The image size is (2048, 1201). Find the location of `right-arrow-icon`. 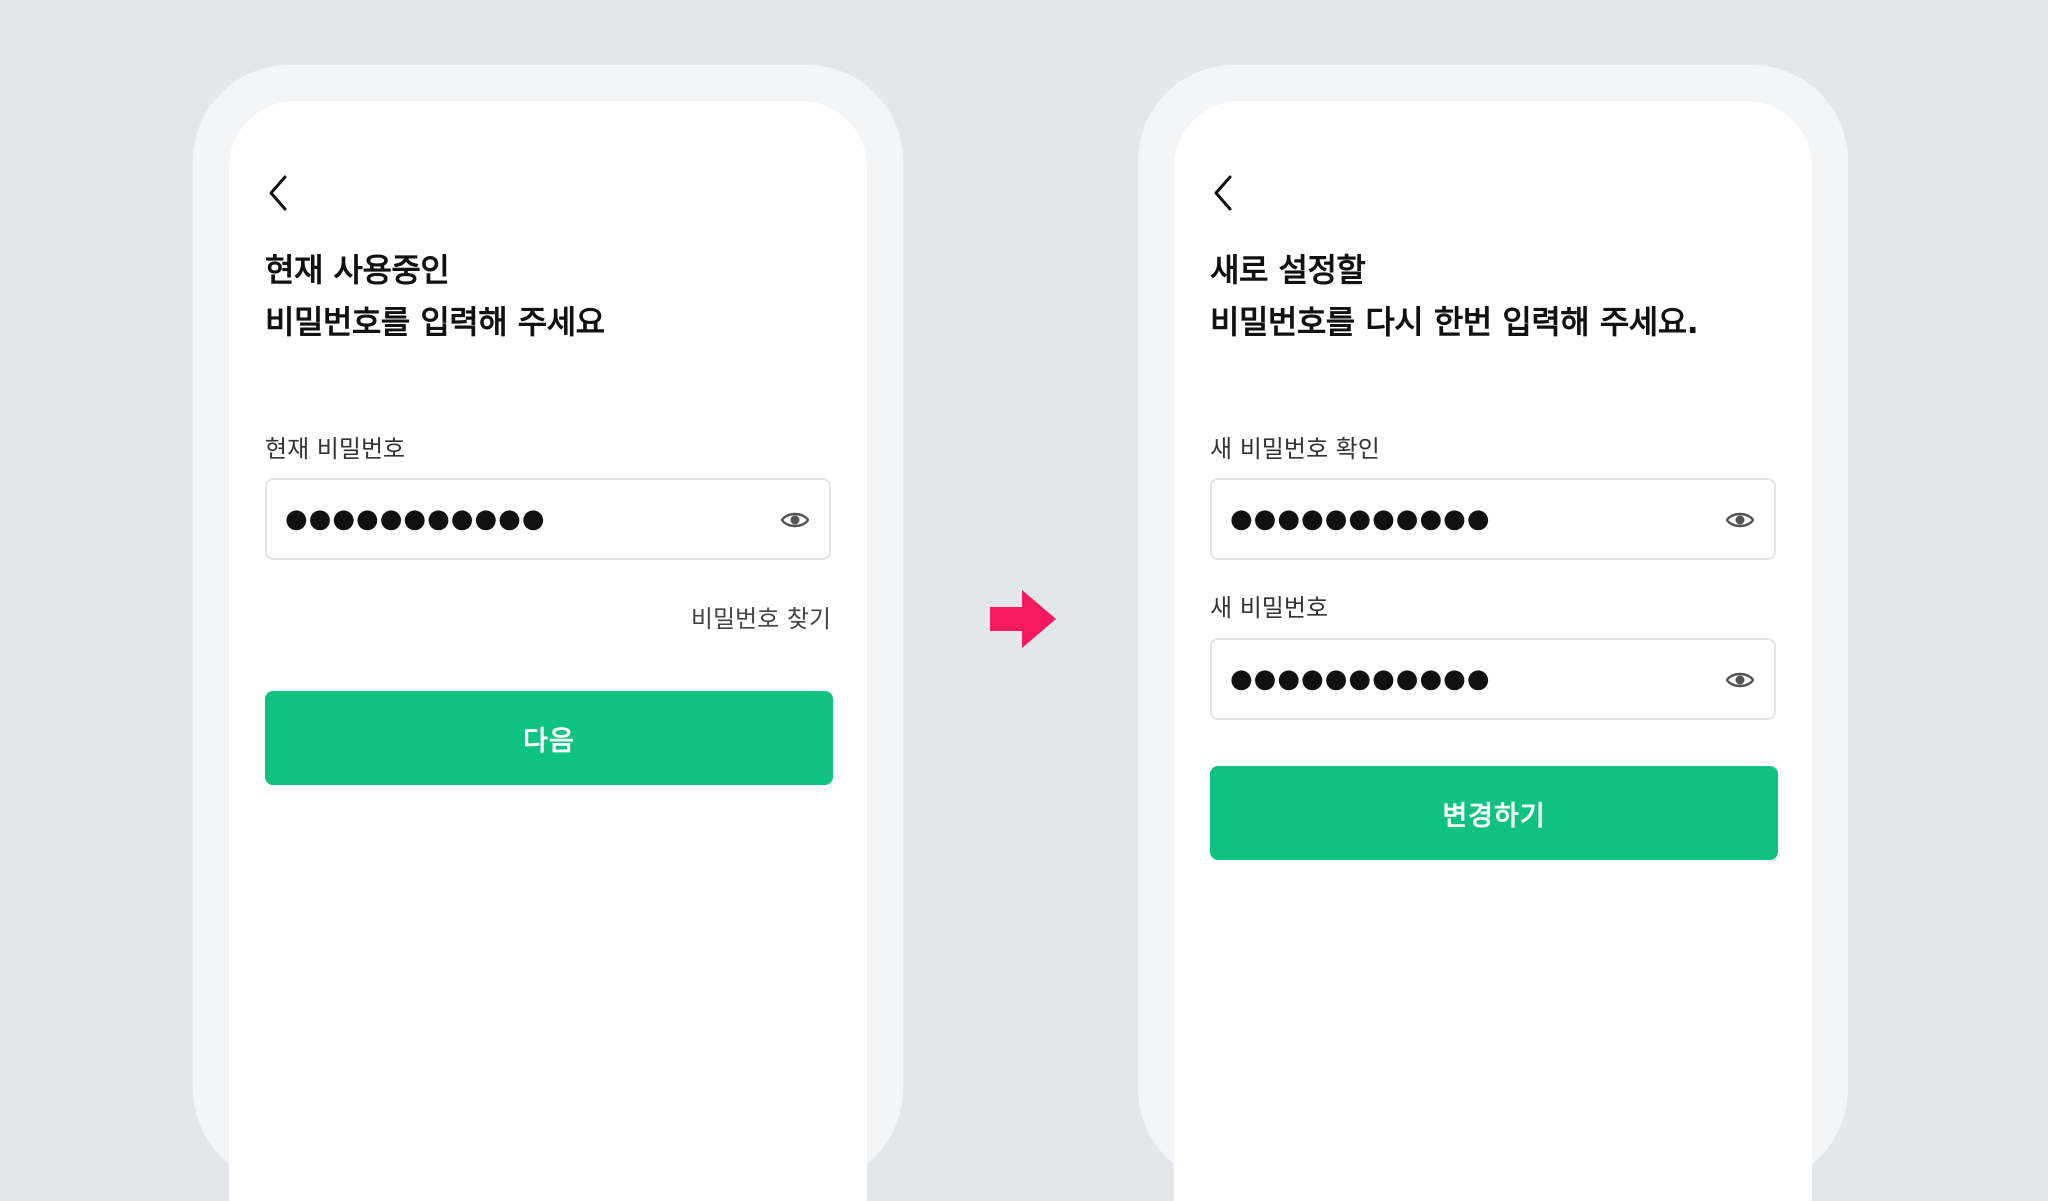

right-arrow-icon is located at coordinates (1023, 619).